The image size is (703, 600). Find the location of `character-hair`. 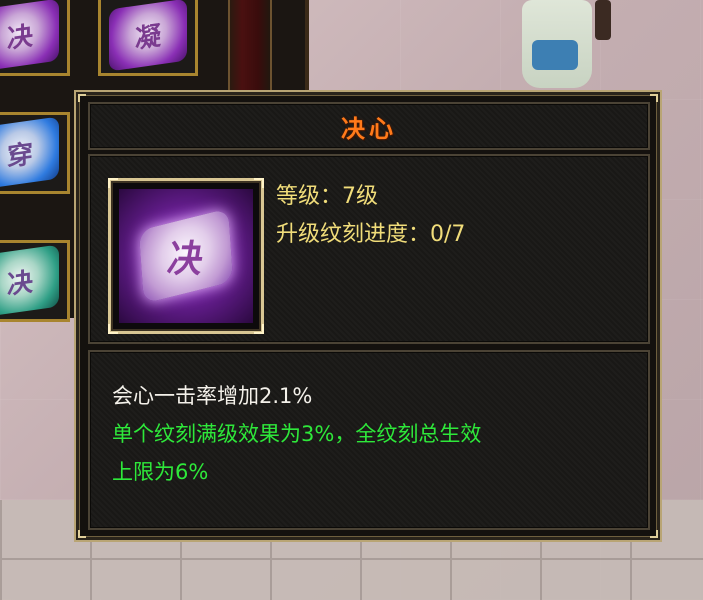

character-hair is located at coordinates (603, 20).